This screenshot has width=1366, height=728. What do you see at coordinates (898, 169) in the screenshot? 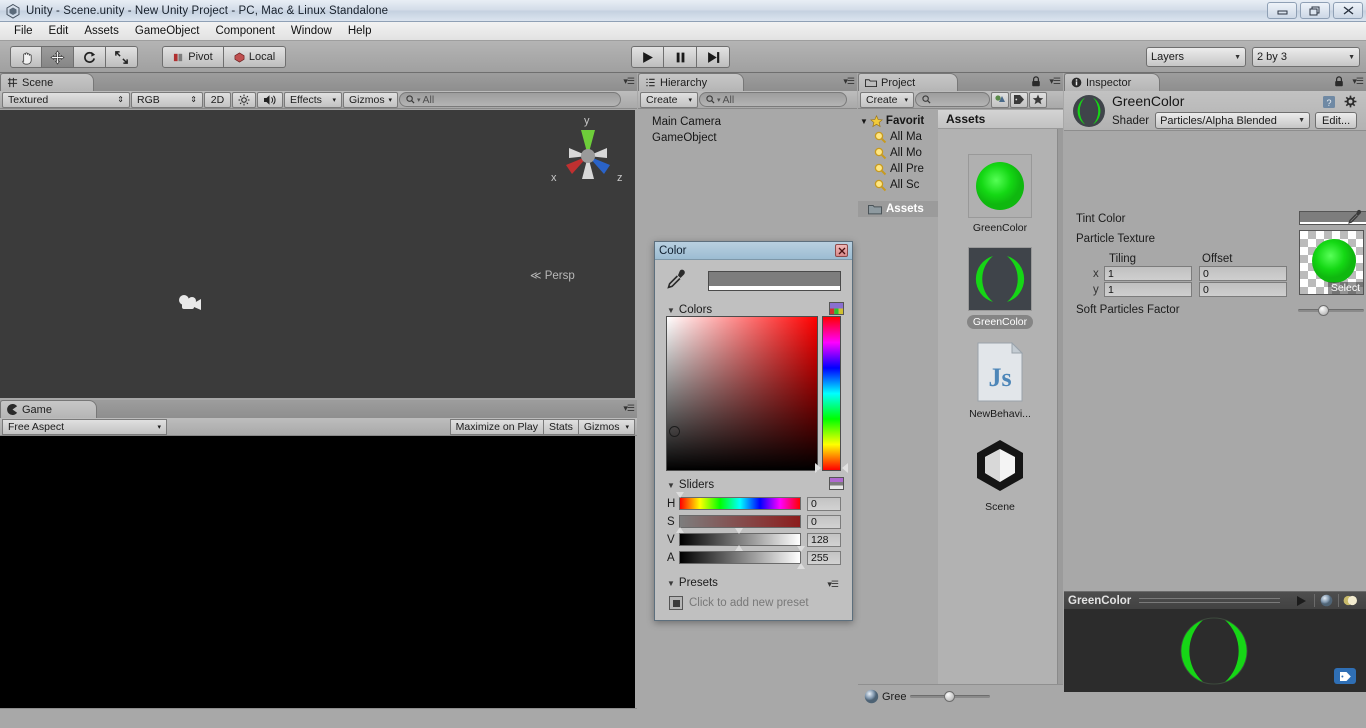
I see `project-favorite-all-prefabs: All Pre` at bounding box center [898, 169].